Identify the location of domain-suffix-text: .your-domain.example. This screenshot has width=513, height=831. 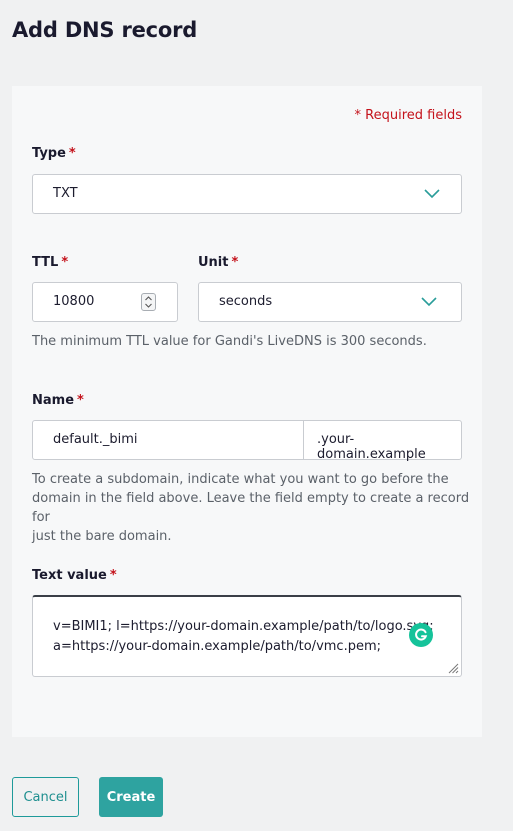
(371, 447).